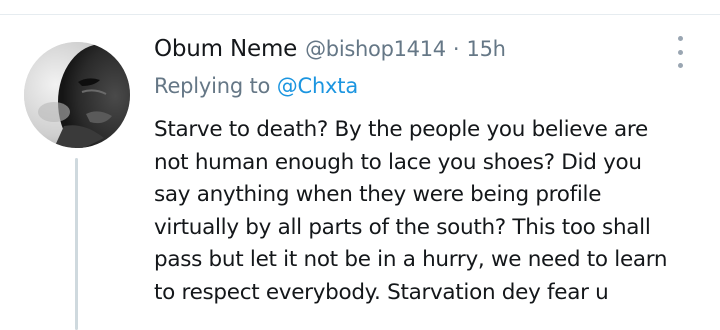  What do you see at coordinates (360, 14) in the screenshot?
I see `top-divider` at bounding box center [360, 14].